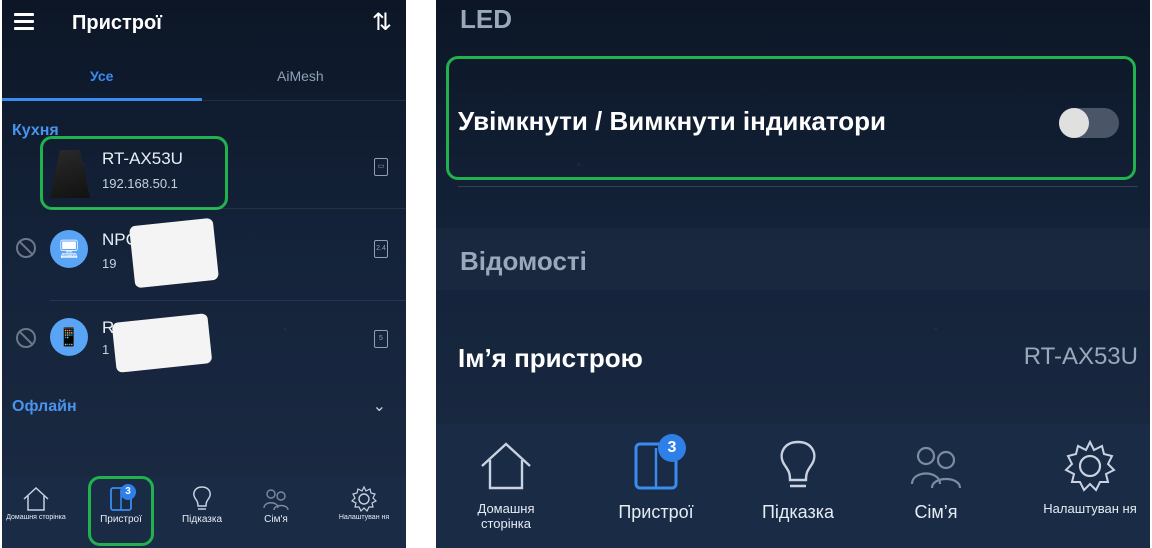 This screenshot has height=548, width=1152. Describe the element at coordinates (101, 76) in the screenshot. I see `tab-all: Усе` at that location.